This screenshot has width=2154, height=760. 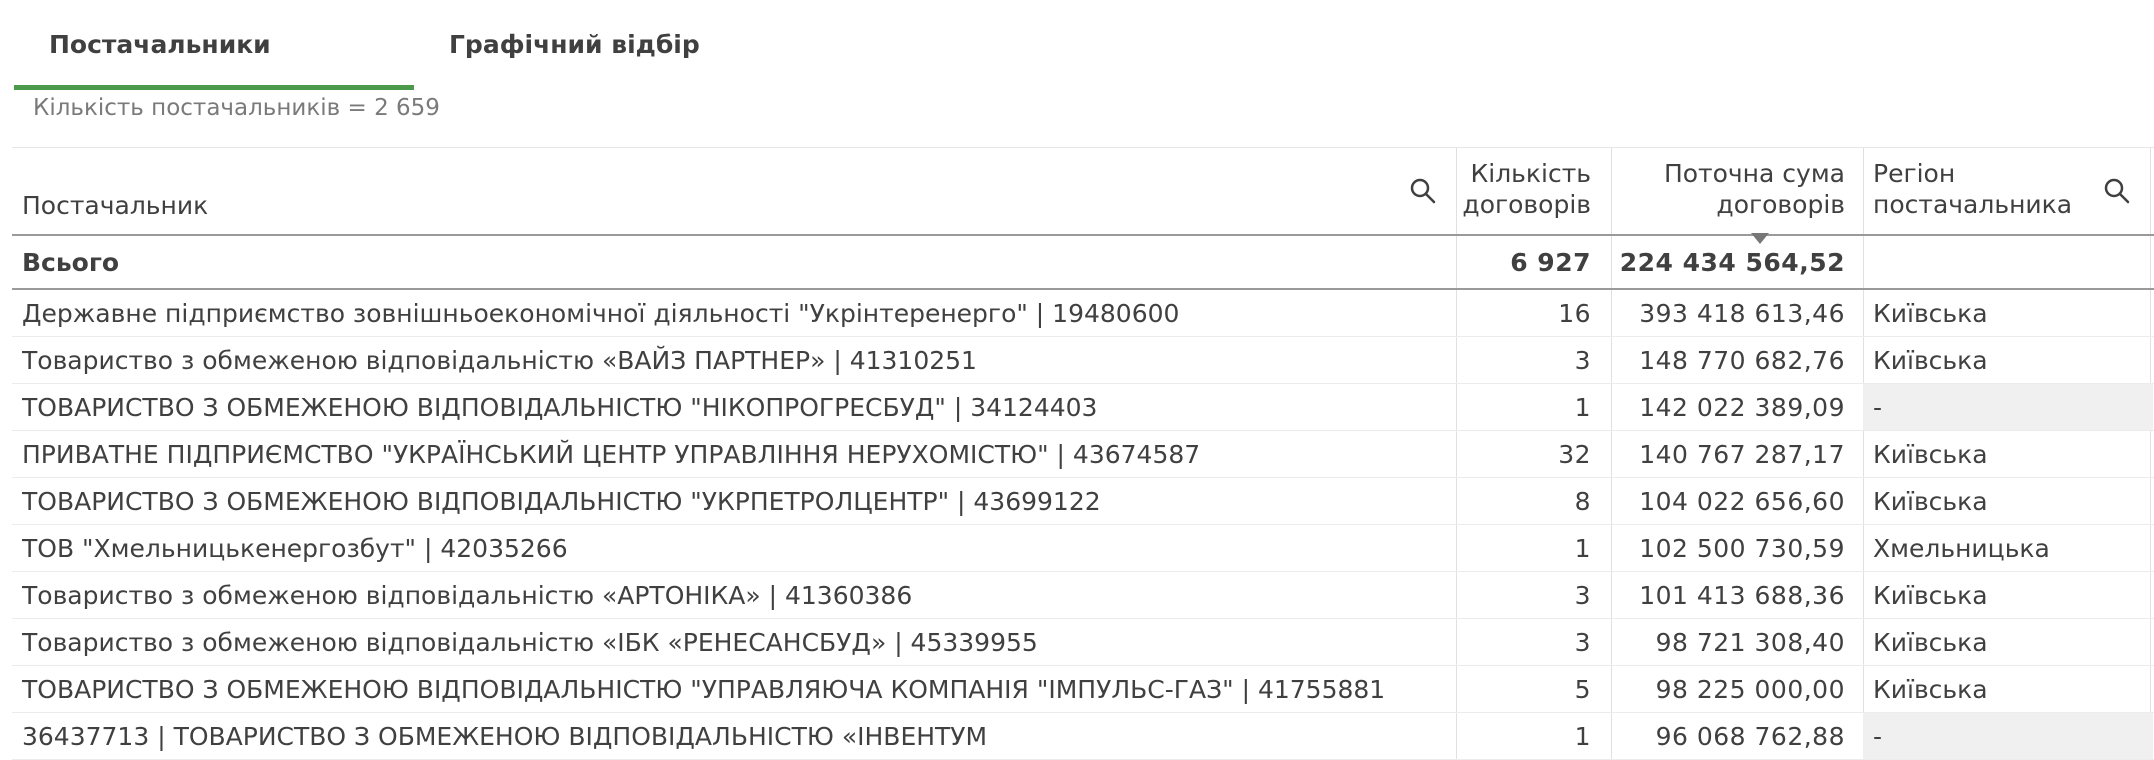 What do you see at coordinates (1524, 189) in the screenshot?
I see `header-contract-count: Кількість договорів` at bounding box center [1524, 189].